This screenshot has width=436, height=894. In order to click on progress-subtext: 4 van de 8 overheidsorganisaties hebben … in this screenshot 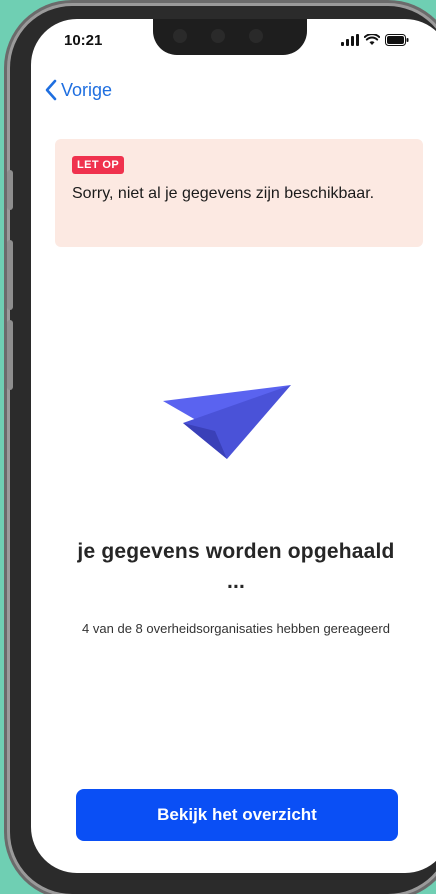, I will do `click(236, 628)`.